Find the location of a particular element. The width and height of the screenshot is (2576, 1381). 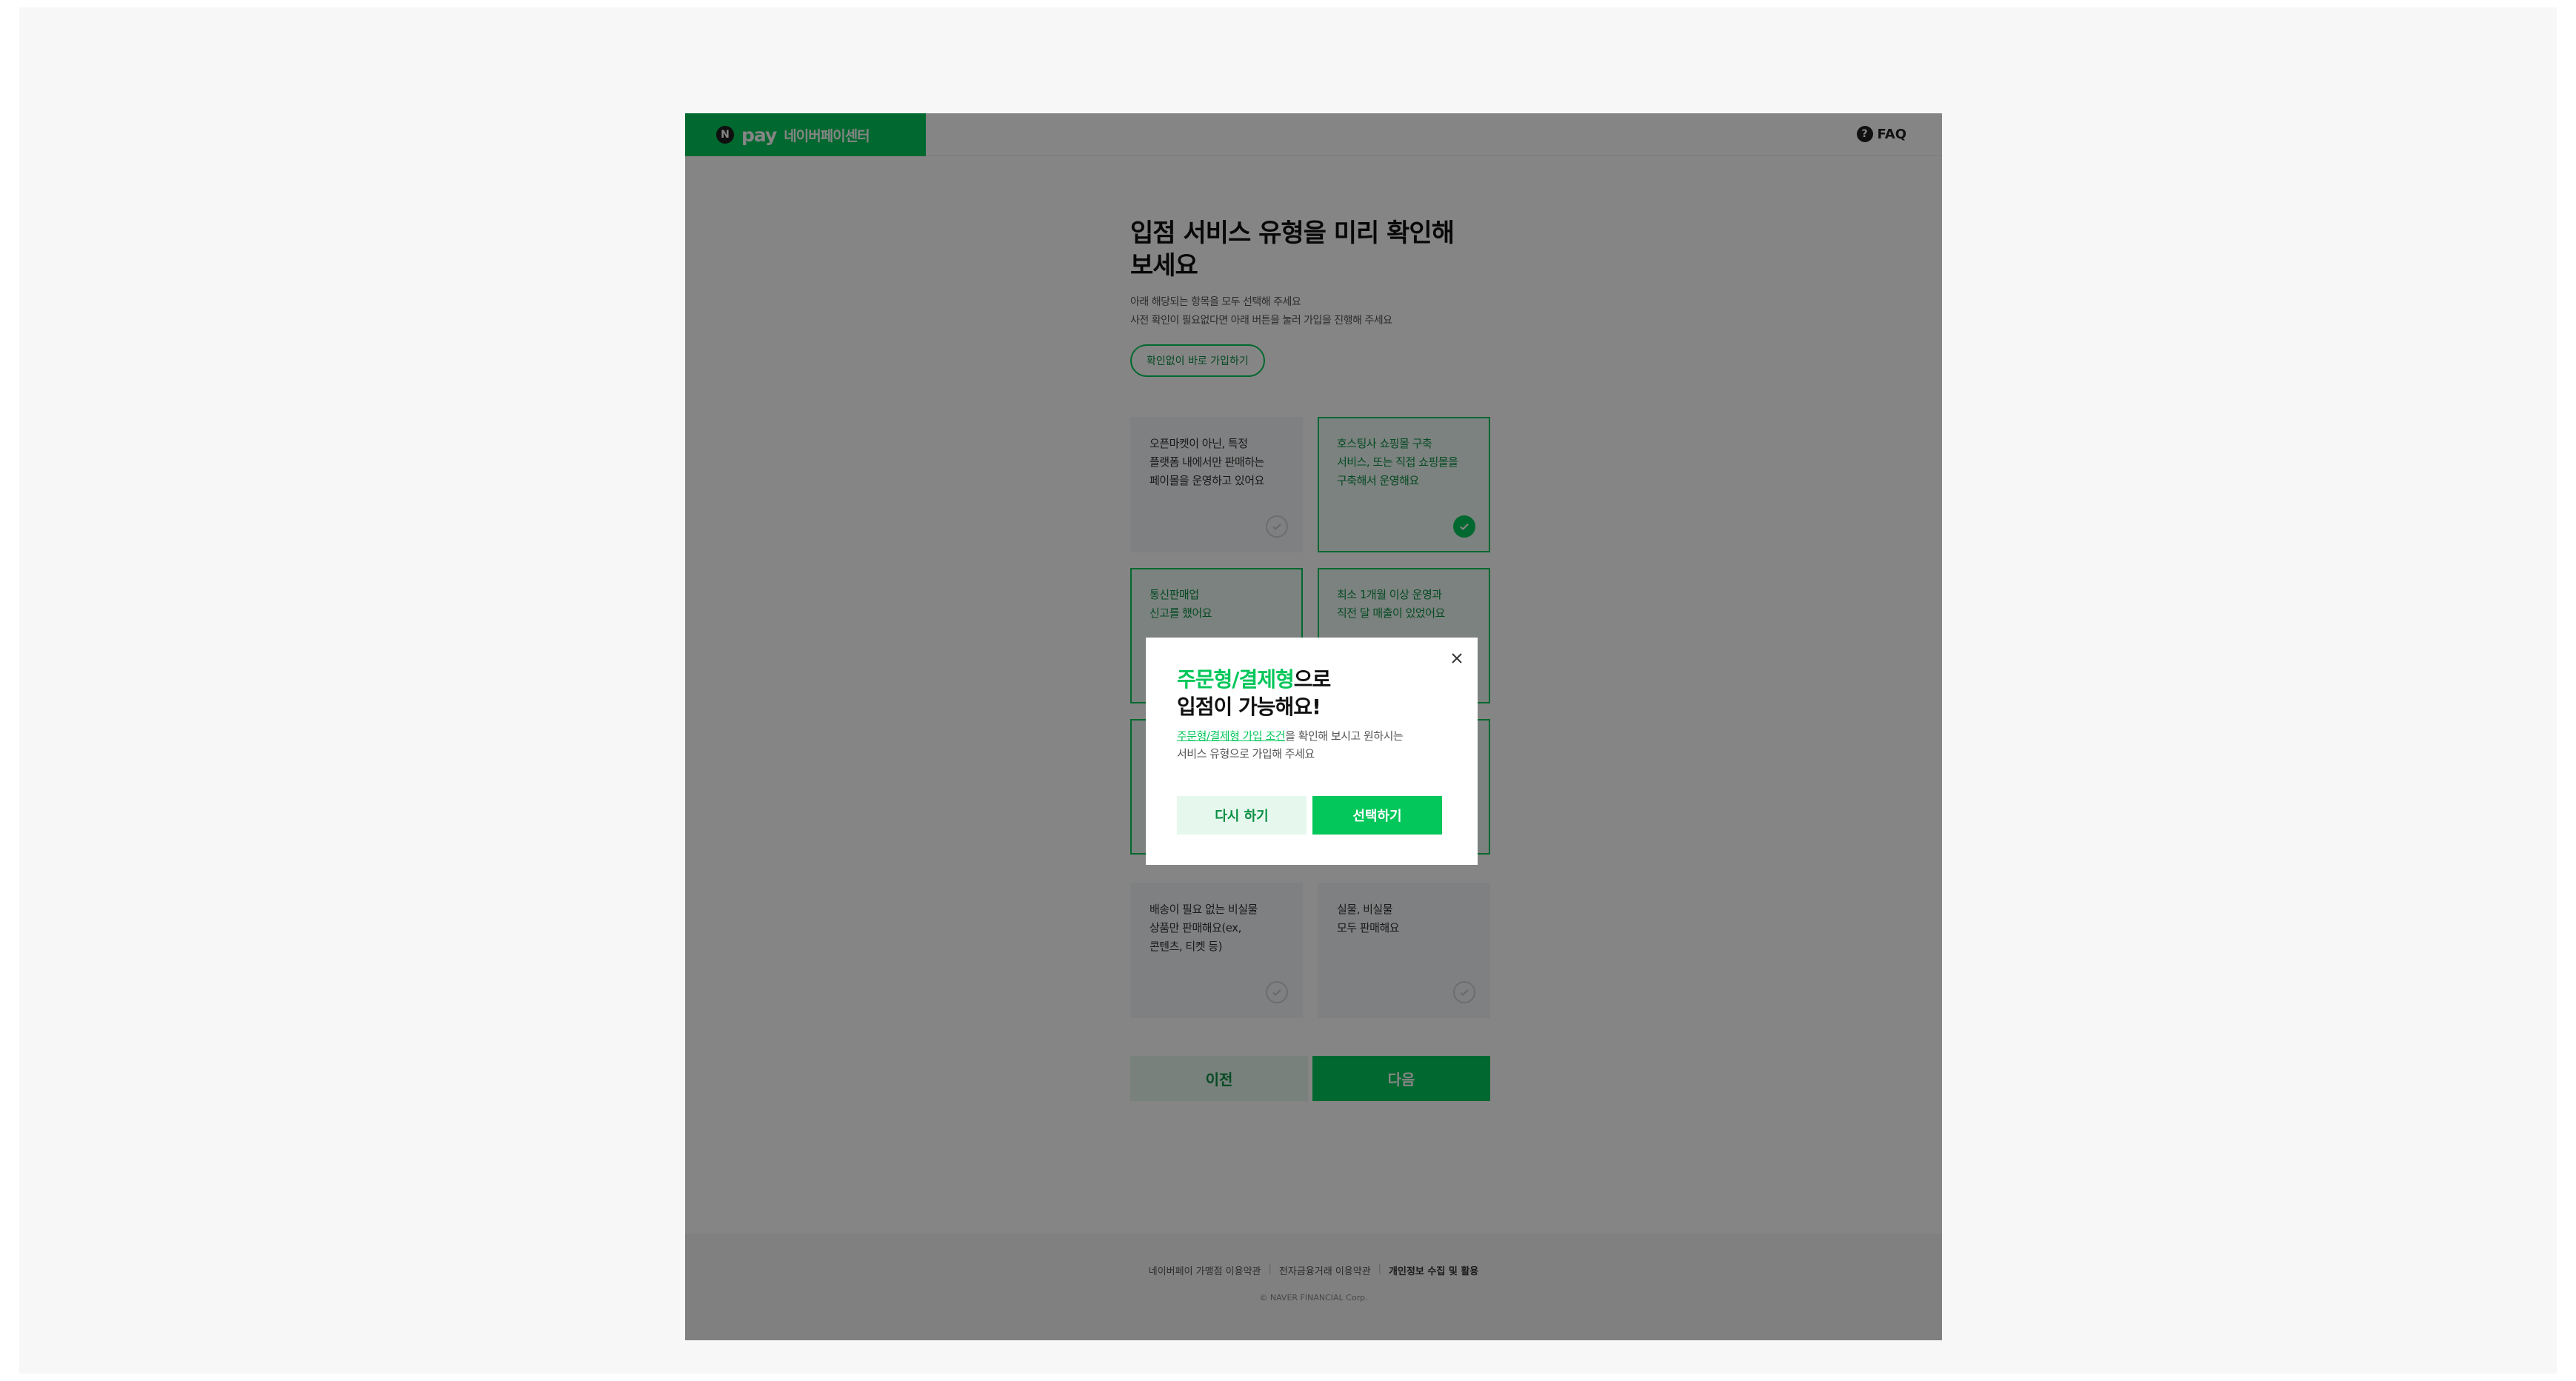

modal-desc-line-1: 주문형/결제형 가입 조건을 확인해 보시고 원하시는 is located at coordinates (1312, 736).